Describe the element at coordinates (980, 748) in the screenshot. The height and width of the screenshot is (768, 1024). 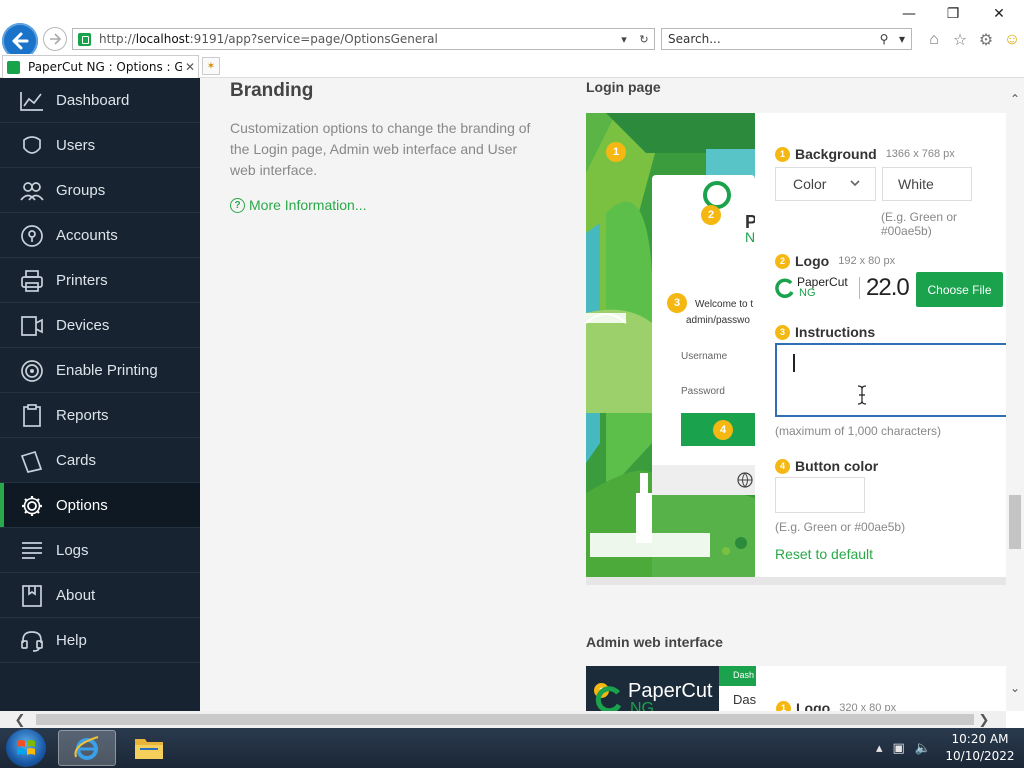
I see `taskbar-clock: 10:20 AM 10/10/2022` at that location.